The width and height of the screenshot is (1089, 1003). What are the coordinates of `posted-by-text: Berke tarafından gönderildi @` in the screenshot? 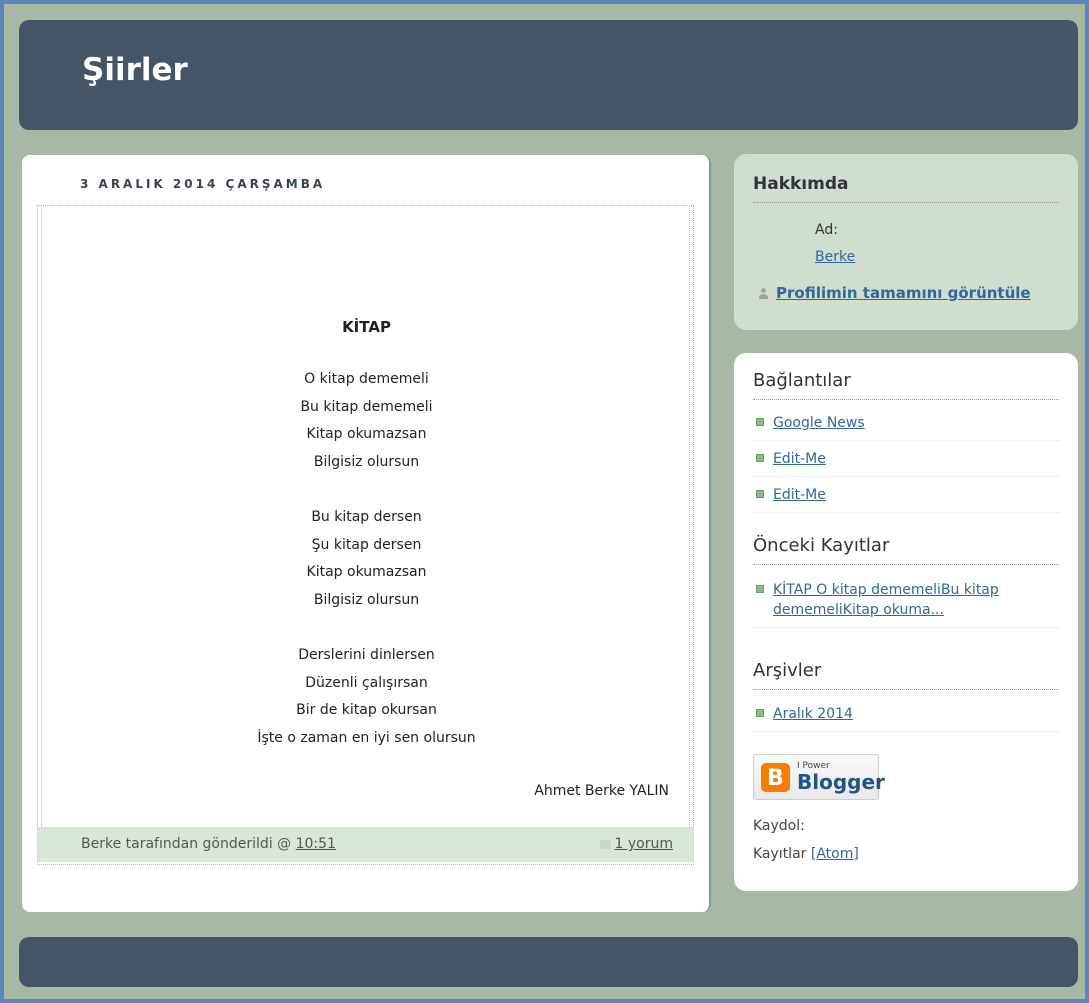 It's located at (186, 844).